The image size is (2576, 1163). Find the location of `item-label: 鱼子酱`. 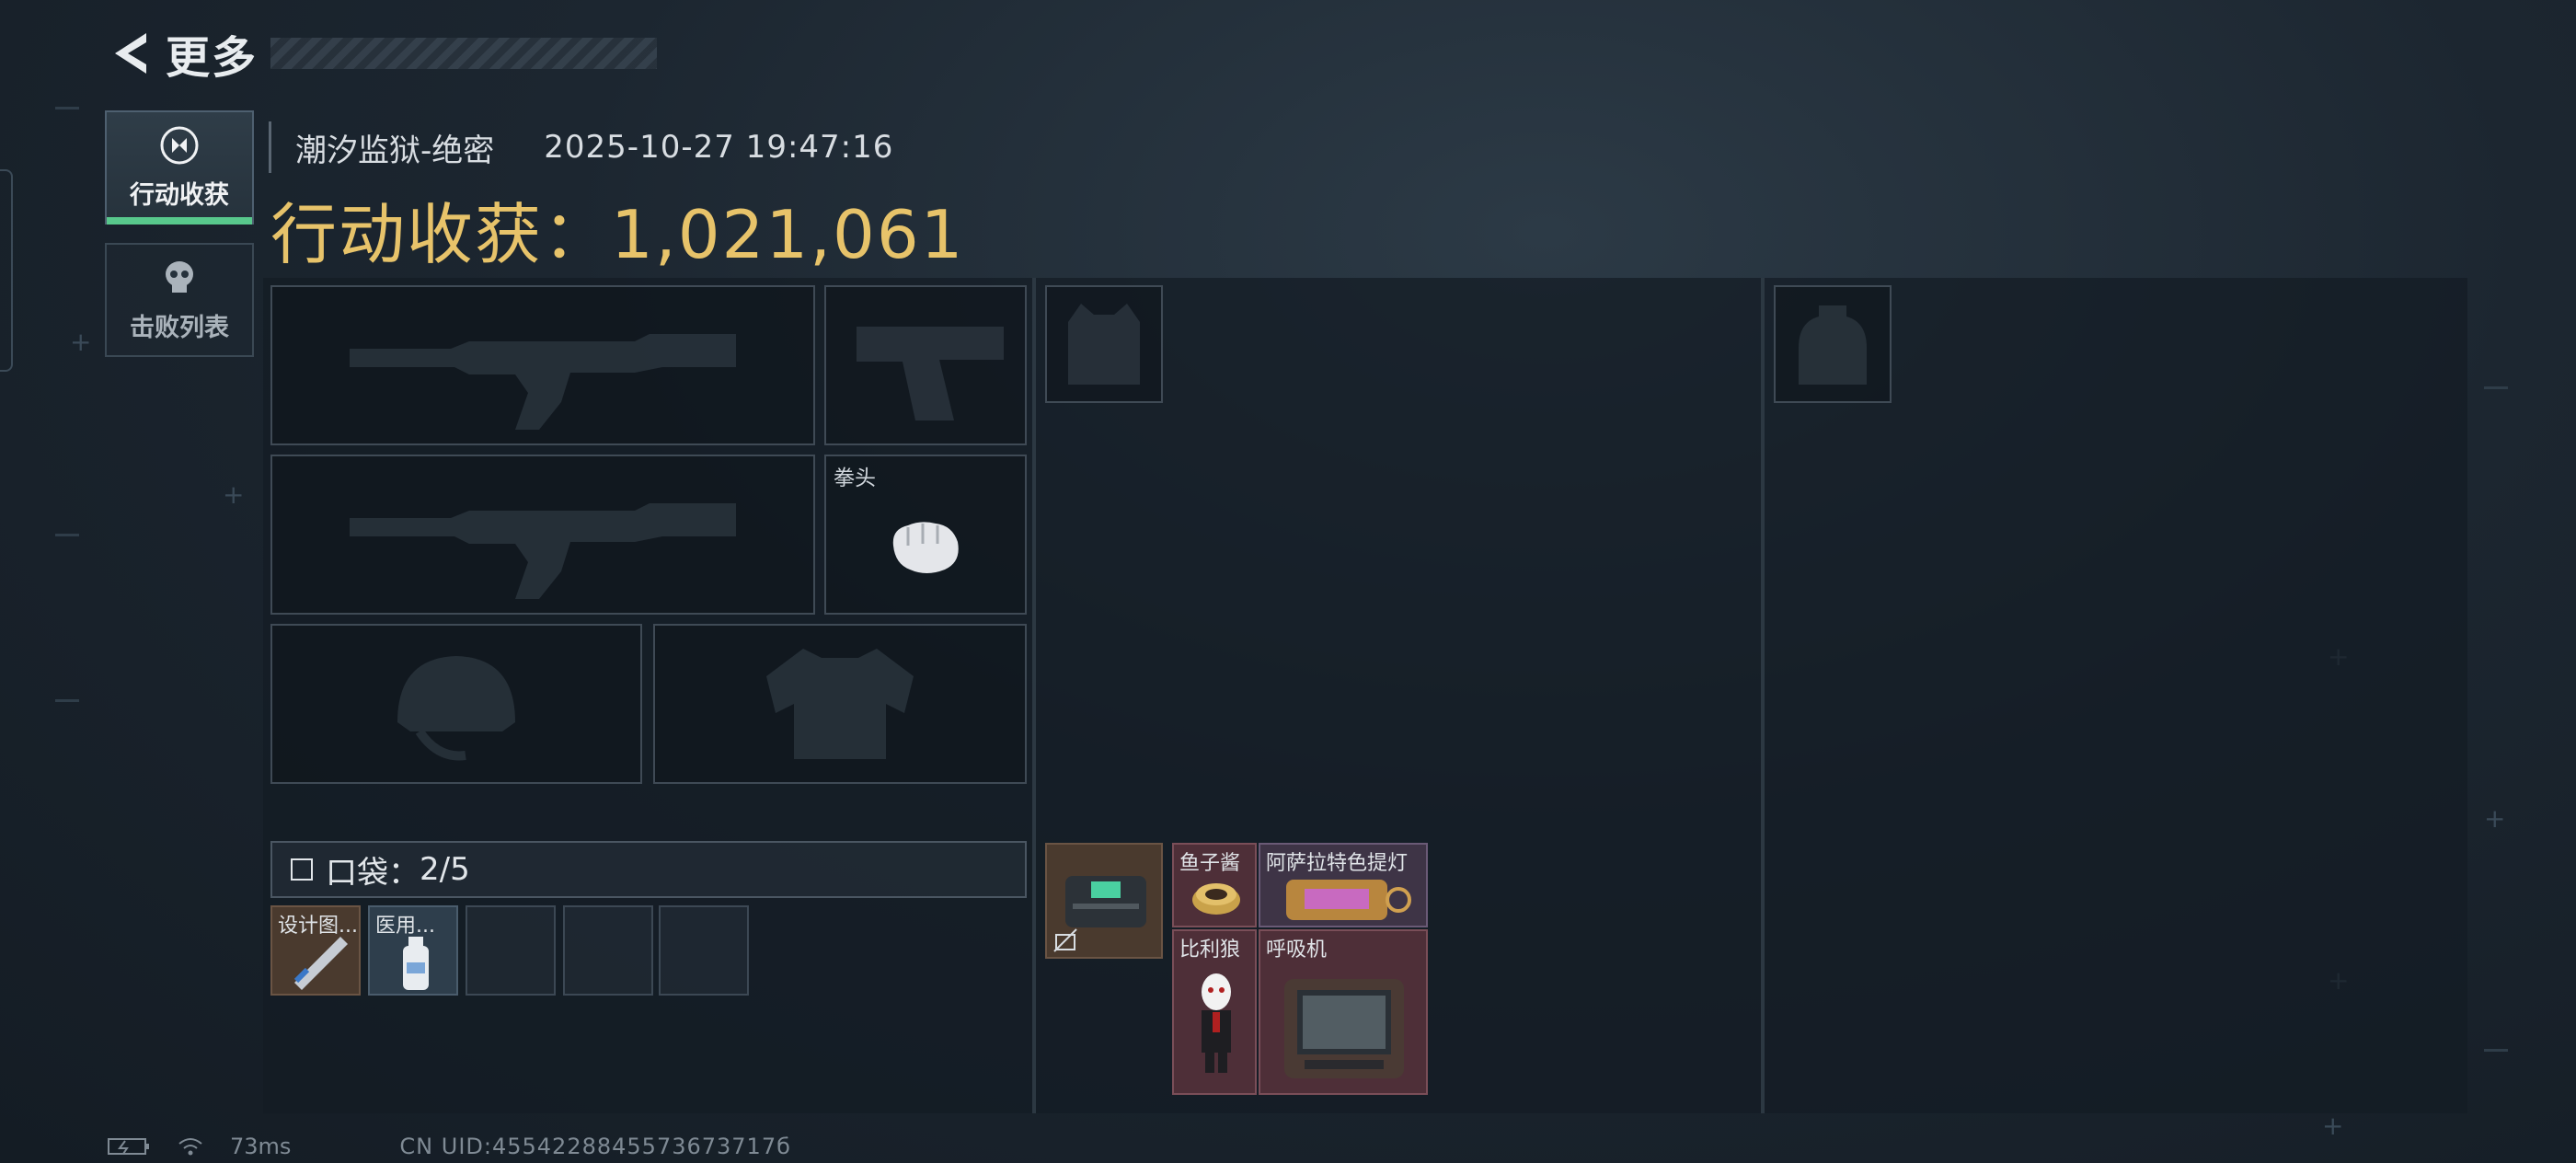

item-label: 鱼子酱 is located at coordinates (1210, 864).